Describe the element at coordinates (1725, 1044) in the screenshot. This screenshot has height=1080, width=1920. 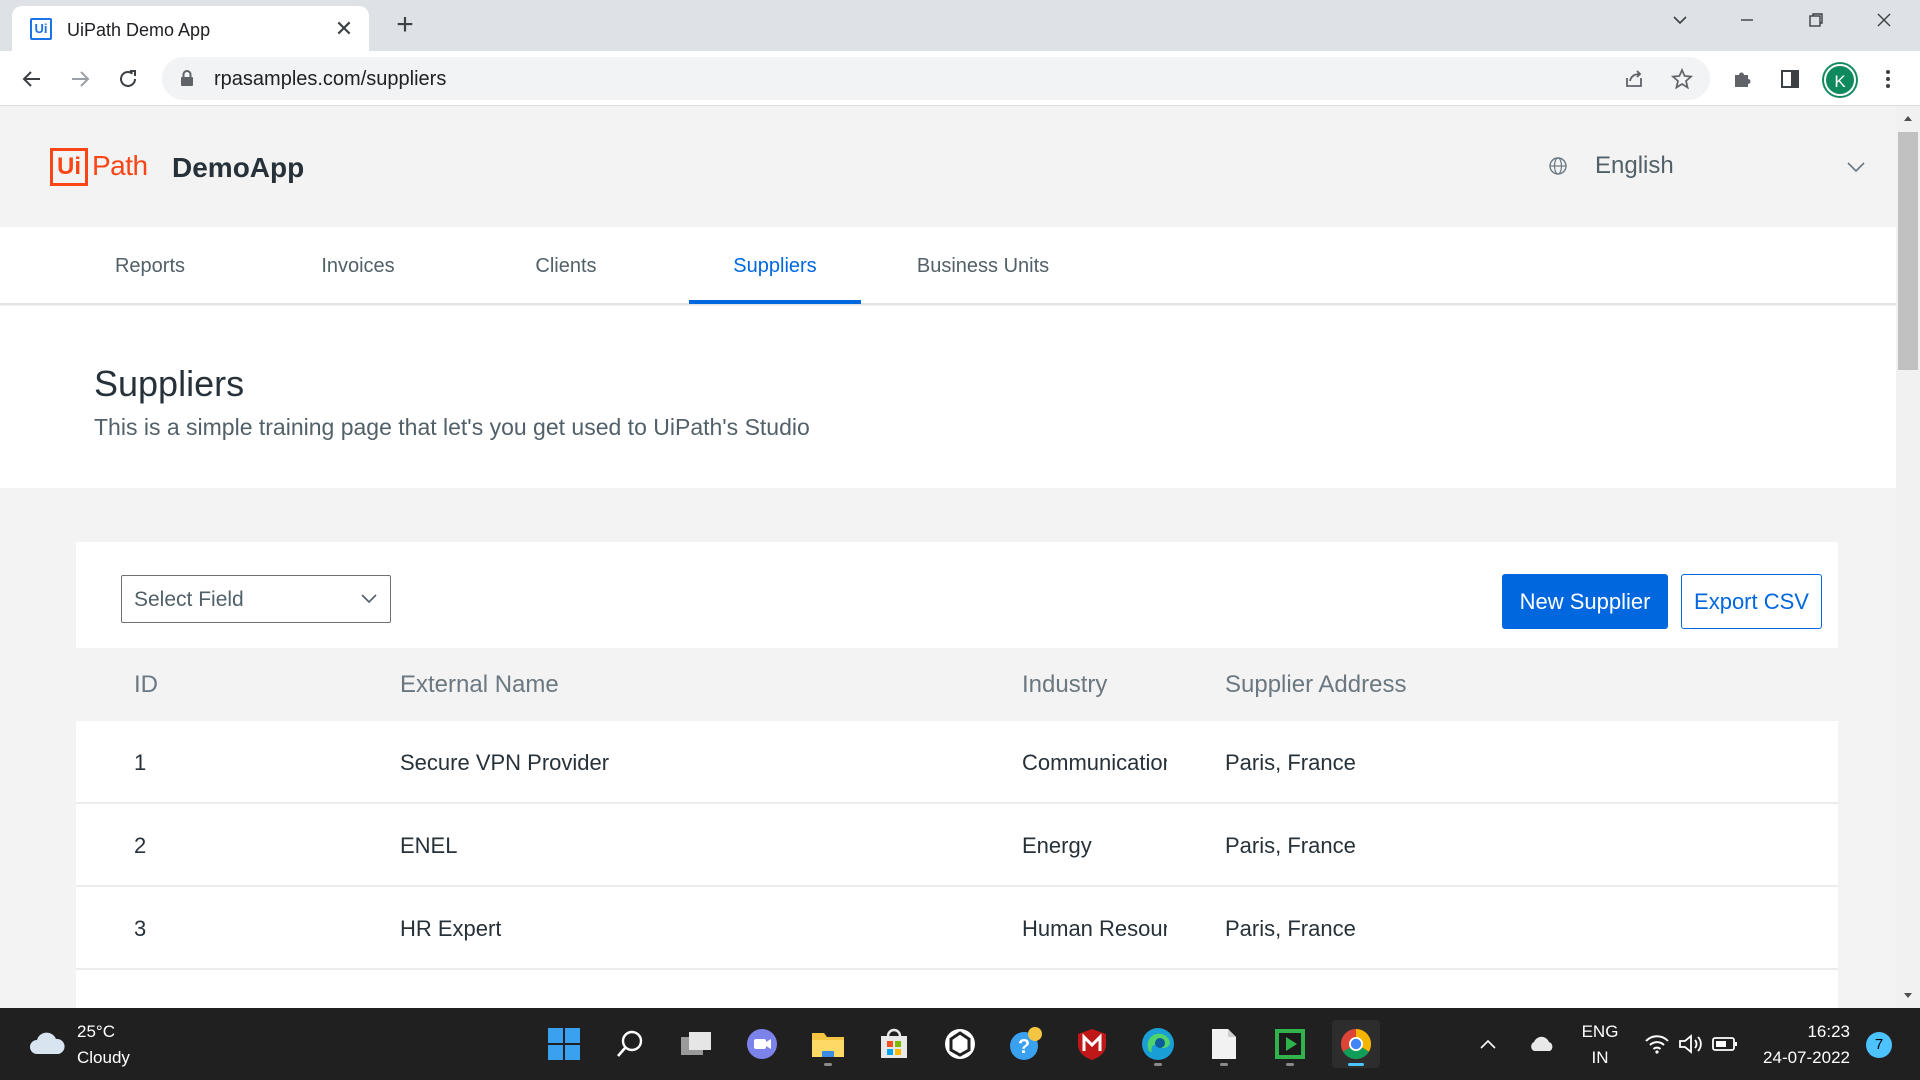
I see `battery-icon` at that location.